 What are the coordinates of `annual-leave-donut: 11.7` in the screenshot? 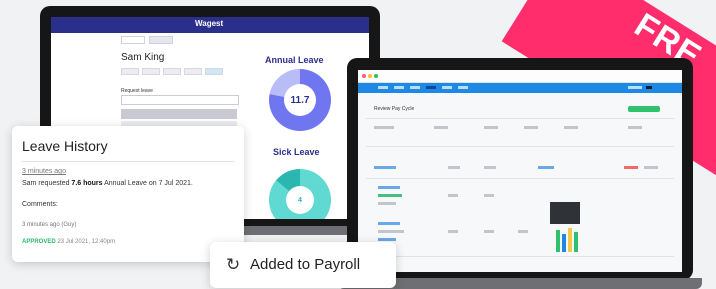 It's located at (300, 100).